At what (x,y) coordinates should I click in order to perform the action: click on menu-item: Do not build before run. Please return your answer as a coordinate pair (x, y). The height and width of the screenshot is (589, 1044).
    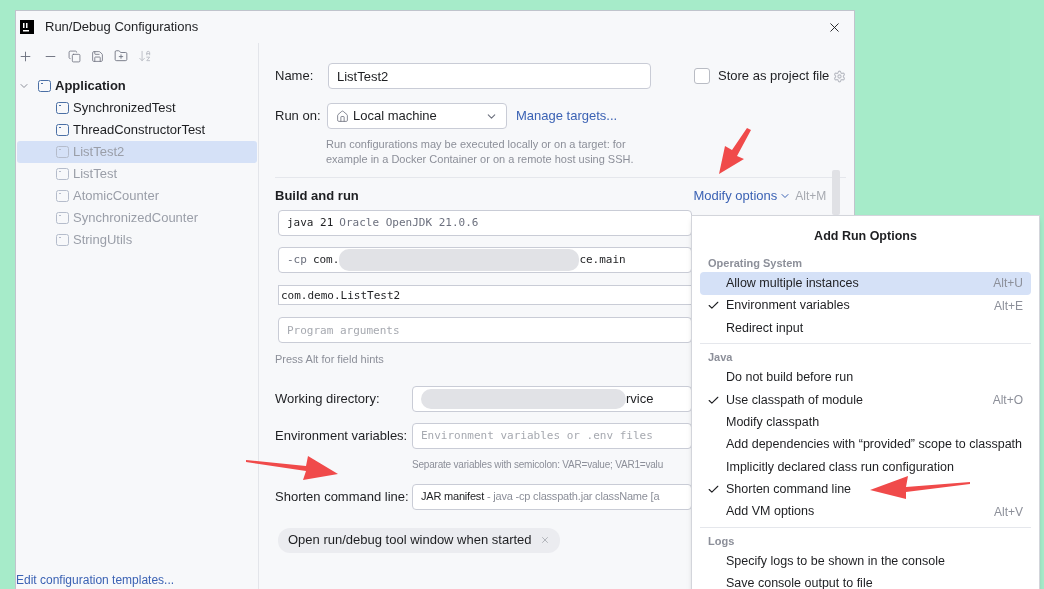
    Looking at the image, I should click on (865, 377).